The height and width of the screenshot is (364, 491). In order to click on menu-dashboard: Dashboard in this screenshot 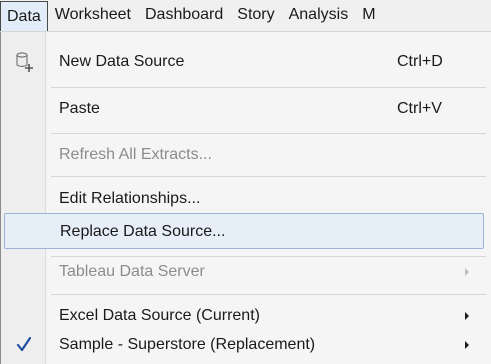, I will do `click(184, 15)`.